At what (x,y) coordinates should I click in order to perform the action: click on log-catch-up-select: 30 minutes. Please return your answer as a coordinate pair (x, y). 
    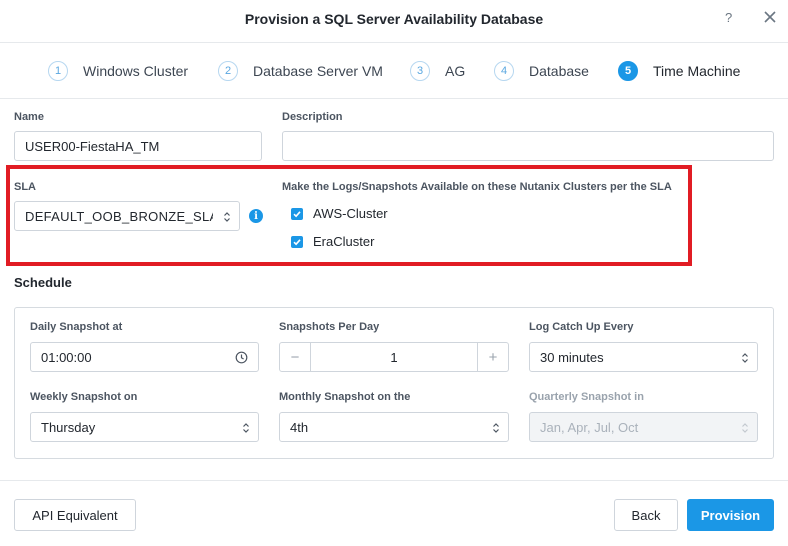
    Looking at the image, I should click on (643, 357).